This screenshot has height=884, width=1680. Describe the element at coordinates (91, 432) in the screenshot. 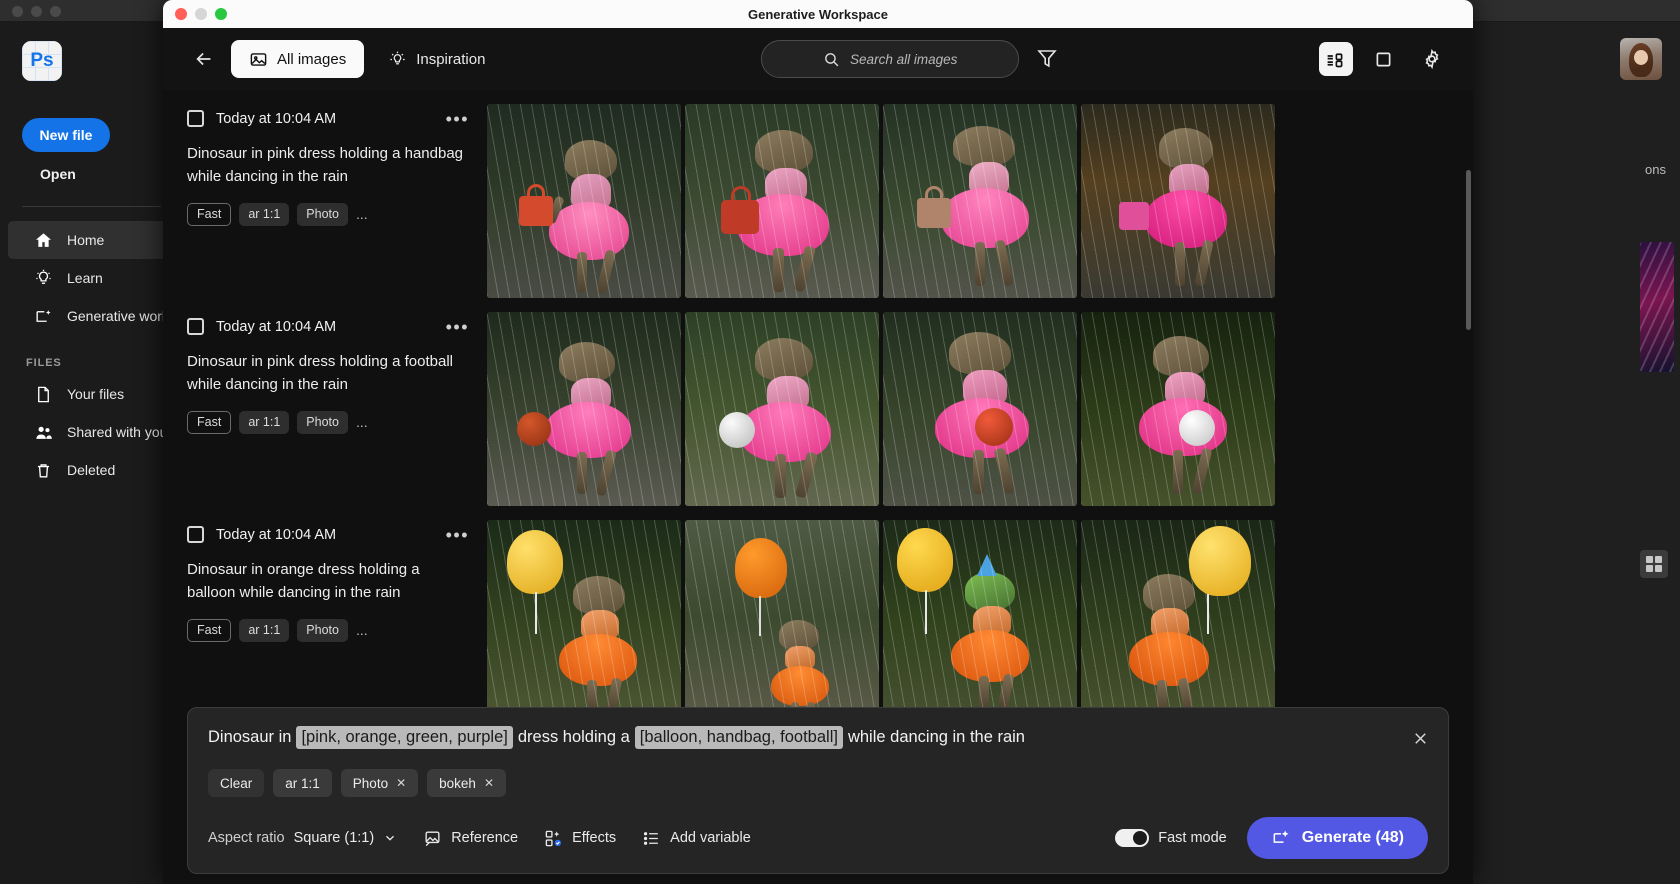

I see `sidebar-item-shared-with-you: Shared with you` at that location.